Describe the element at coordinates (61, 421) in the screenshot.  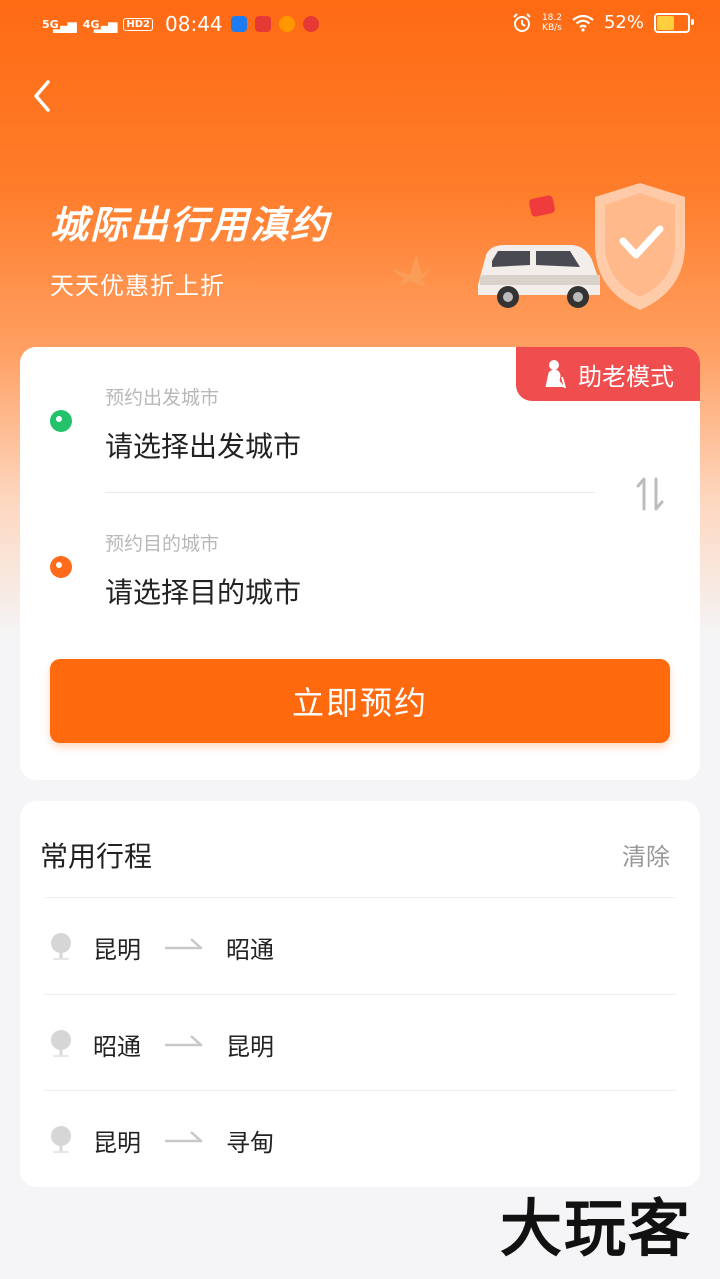
I see `departure-dot-icon` at that location.